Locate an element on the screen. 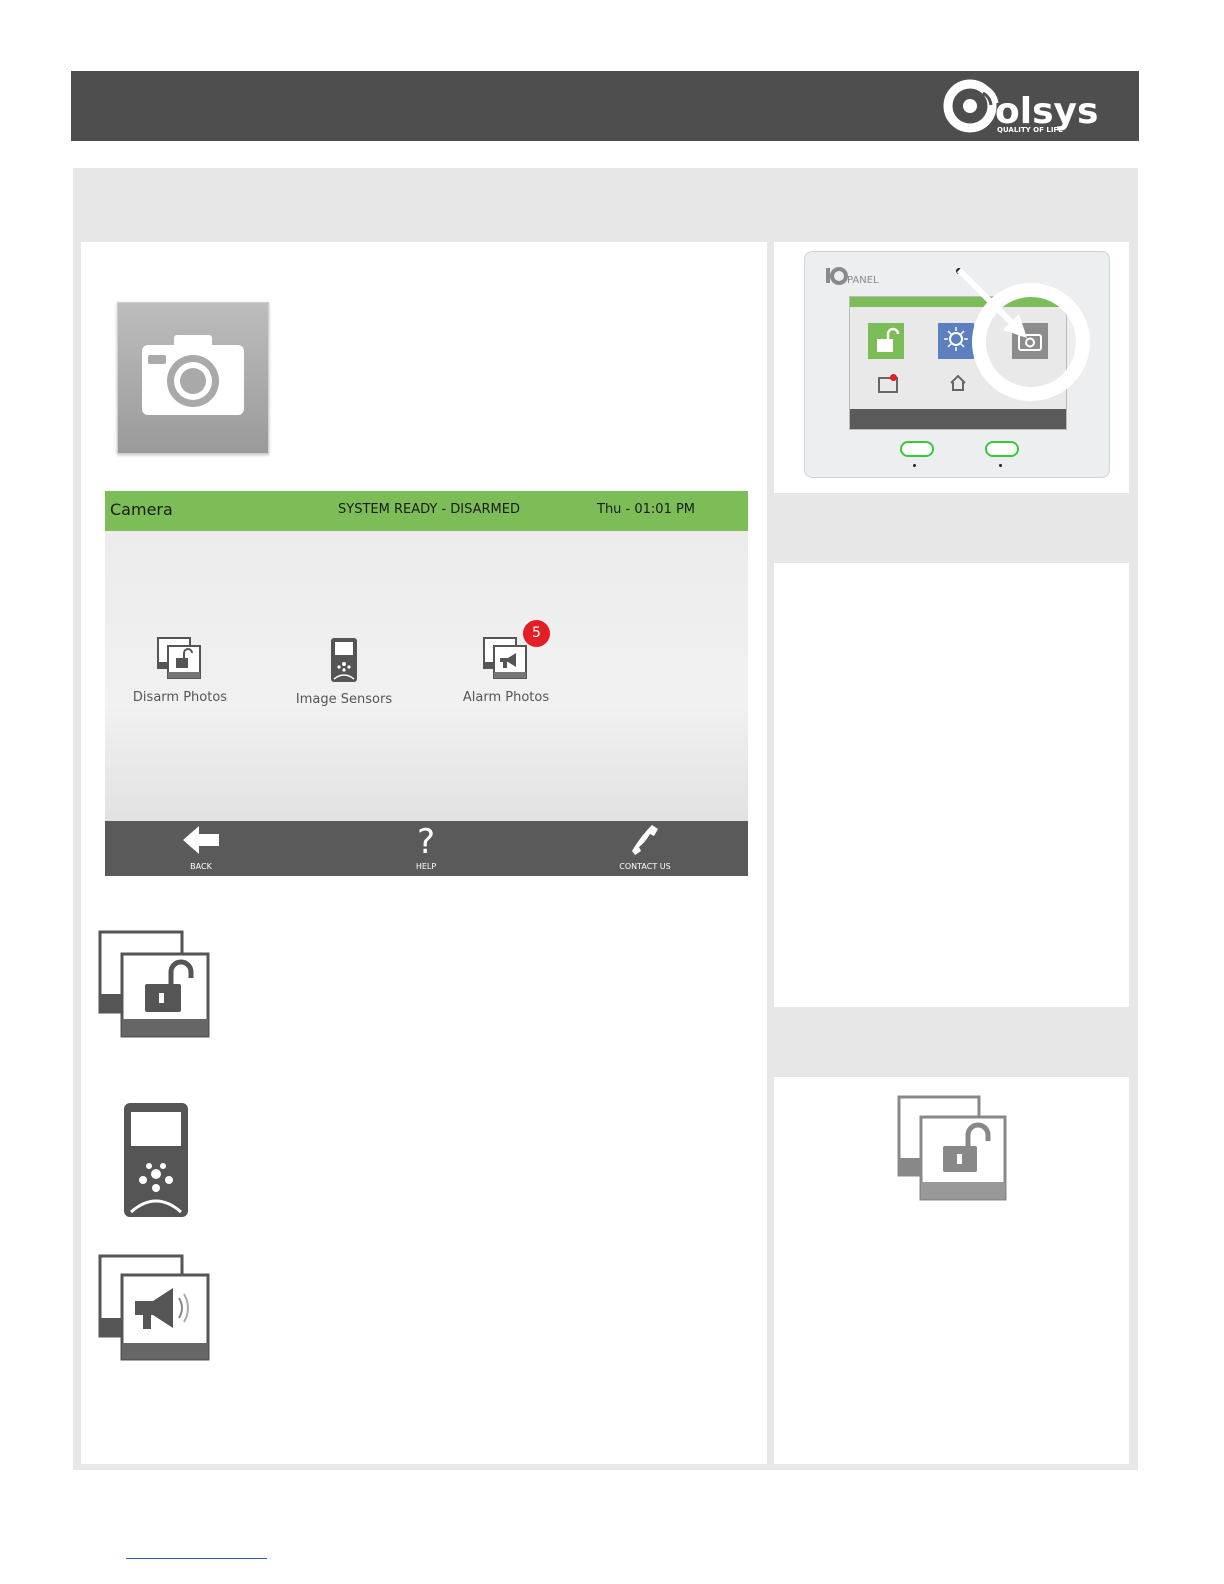  contact-us-button: CONTACT US is located at coordinates (645, 847).